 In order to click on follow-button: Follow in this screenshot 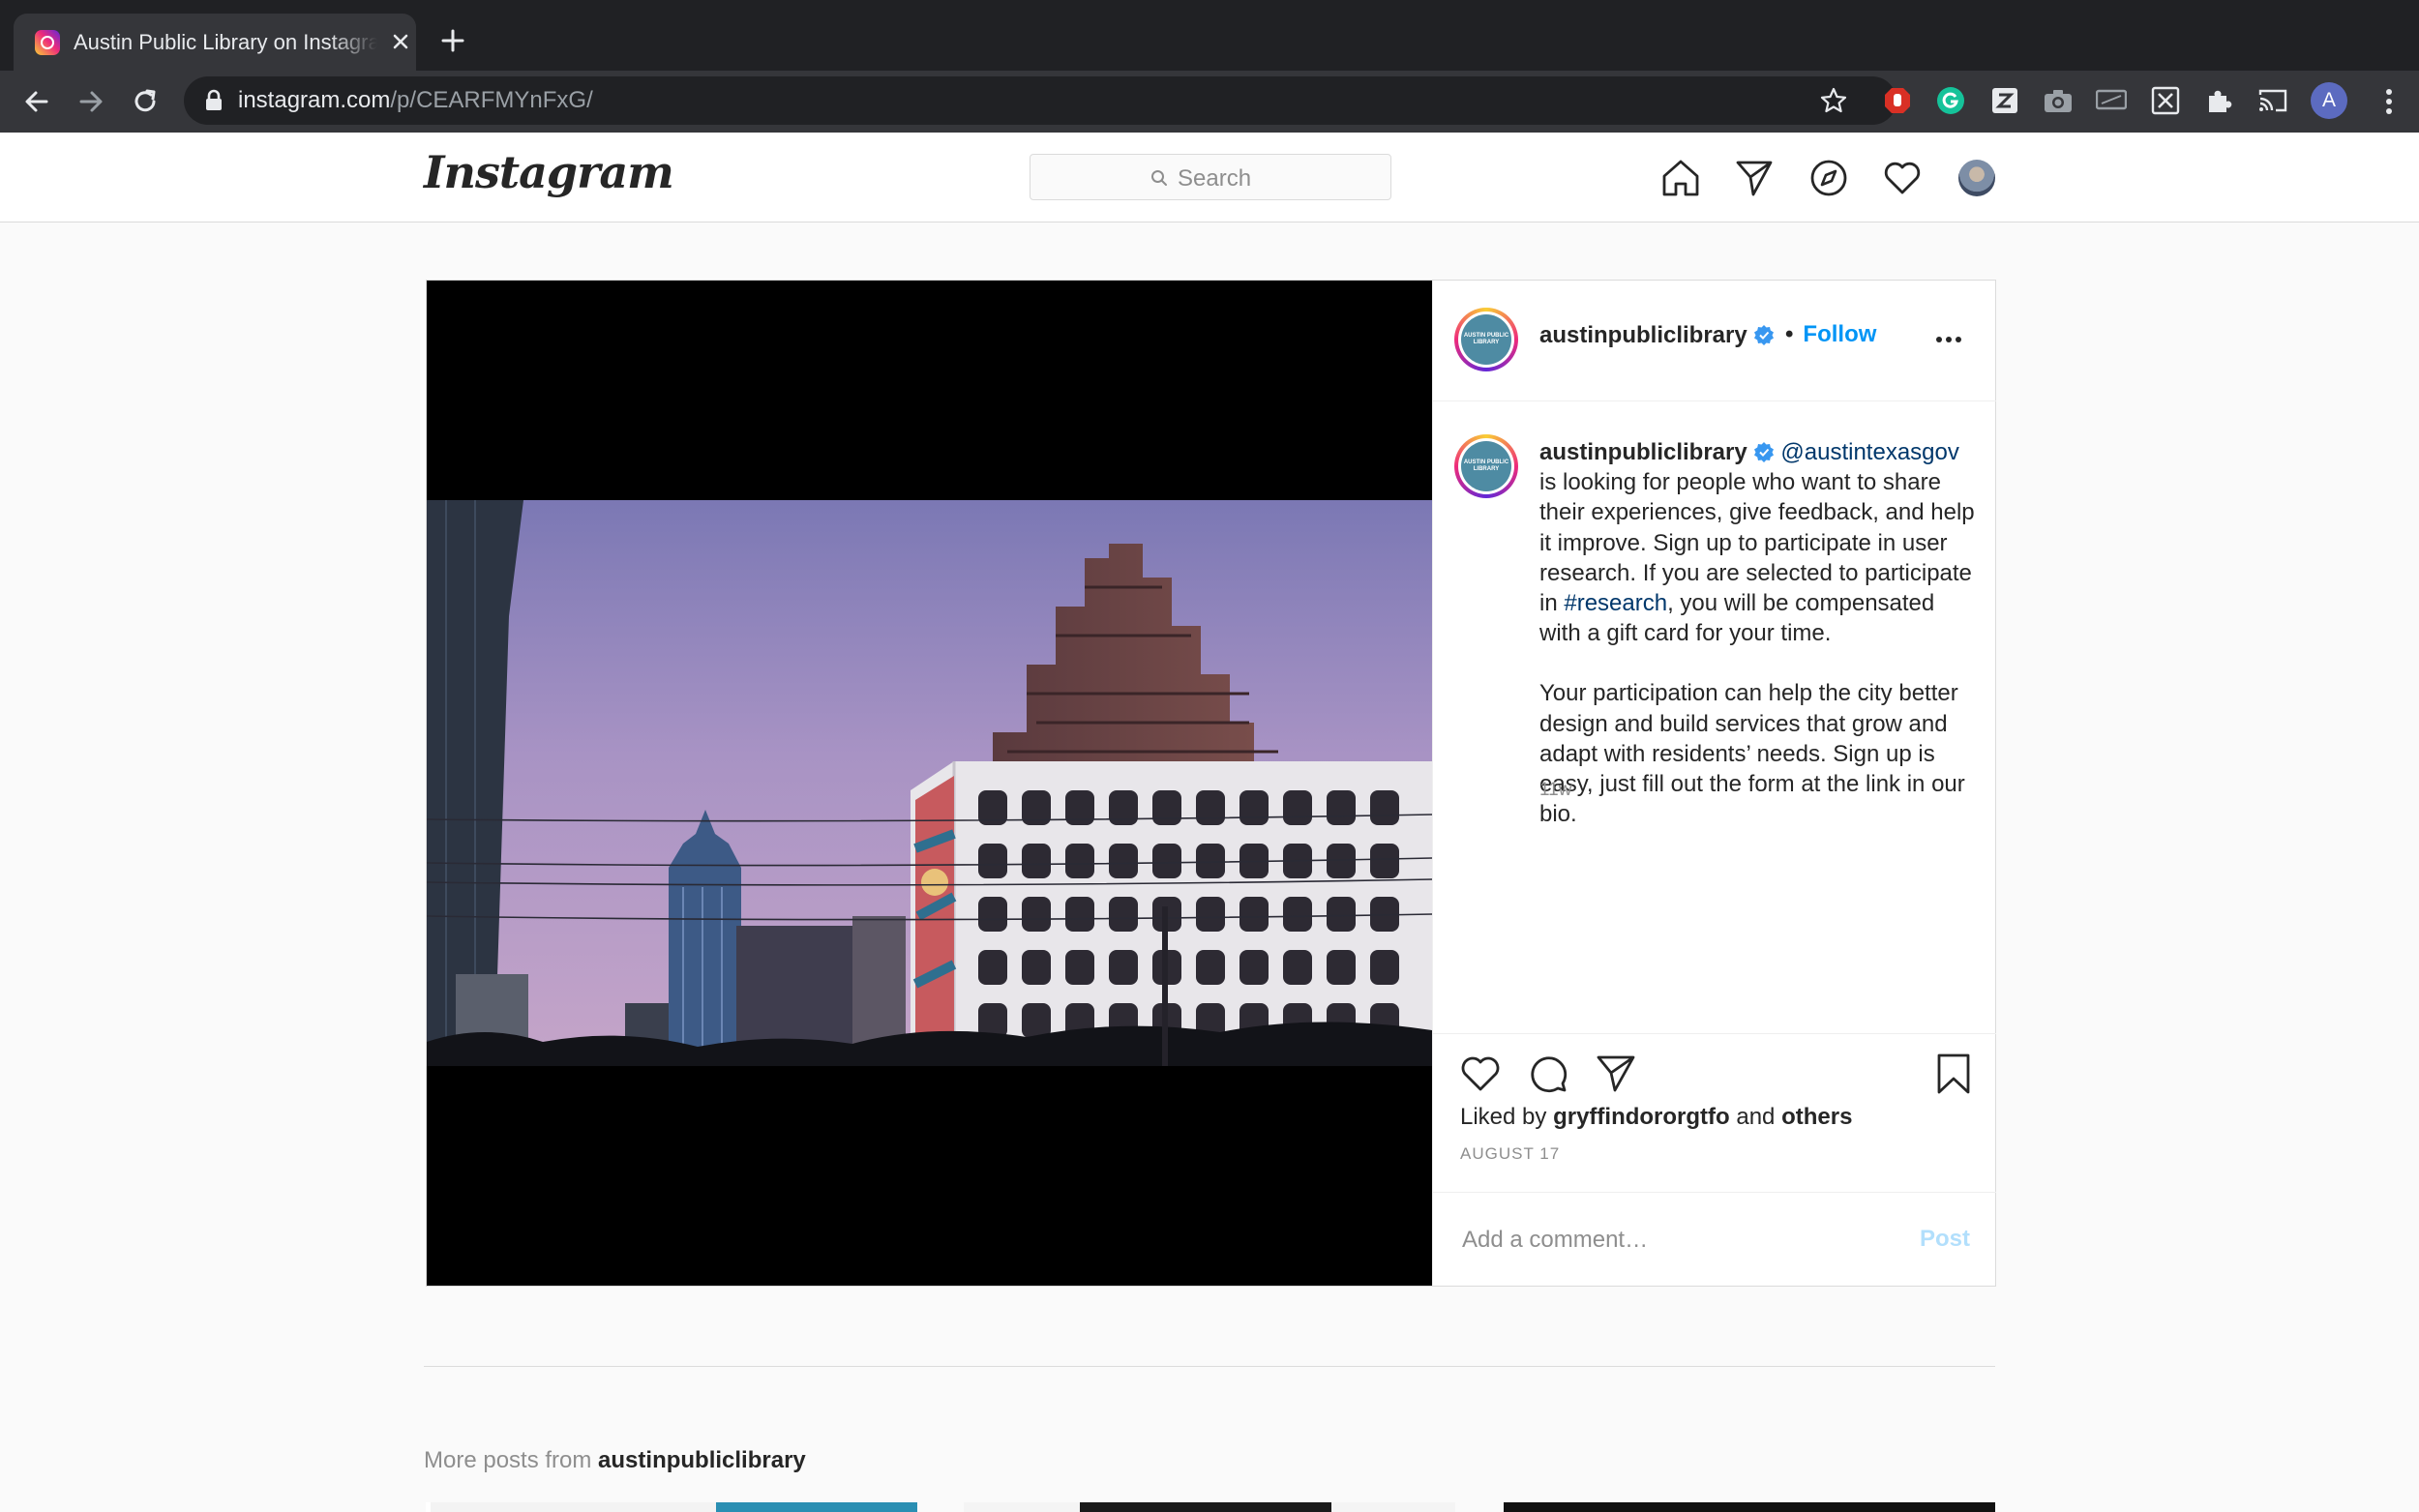, I will do `click(1840, 334)`.